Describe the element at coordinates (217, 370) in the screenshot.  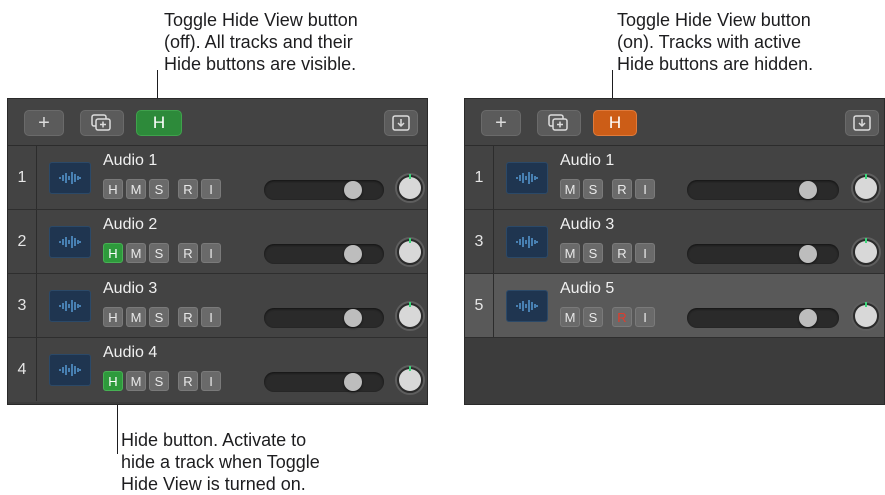
I see `track-row: 4 Audio 4 H M S R I` at that location.